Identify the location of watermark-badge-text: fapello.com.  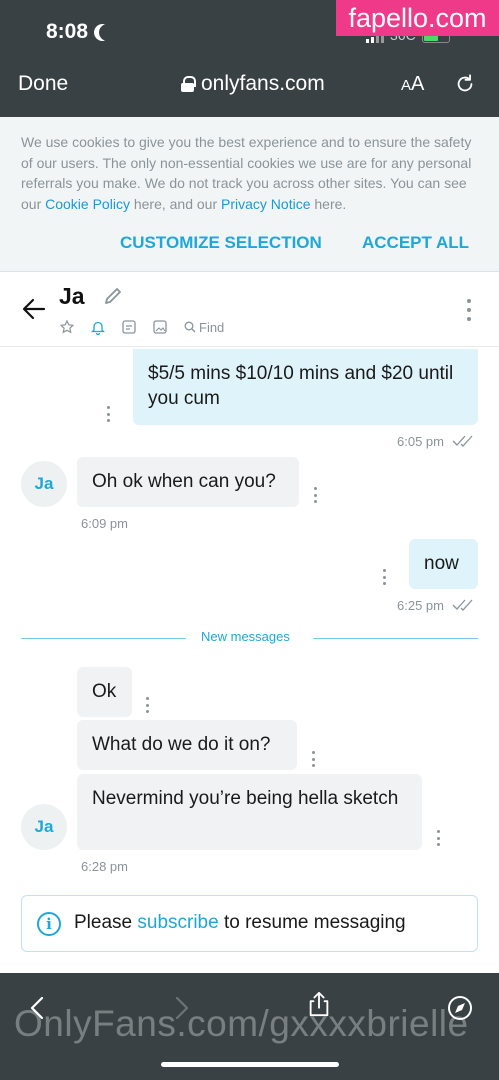
(417, 17).